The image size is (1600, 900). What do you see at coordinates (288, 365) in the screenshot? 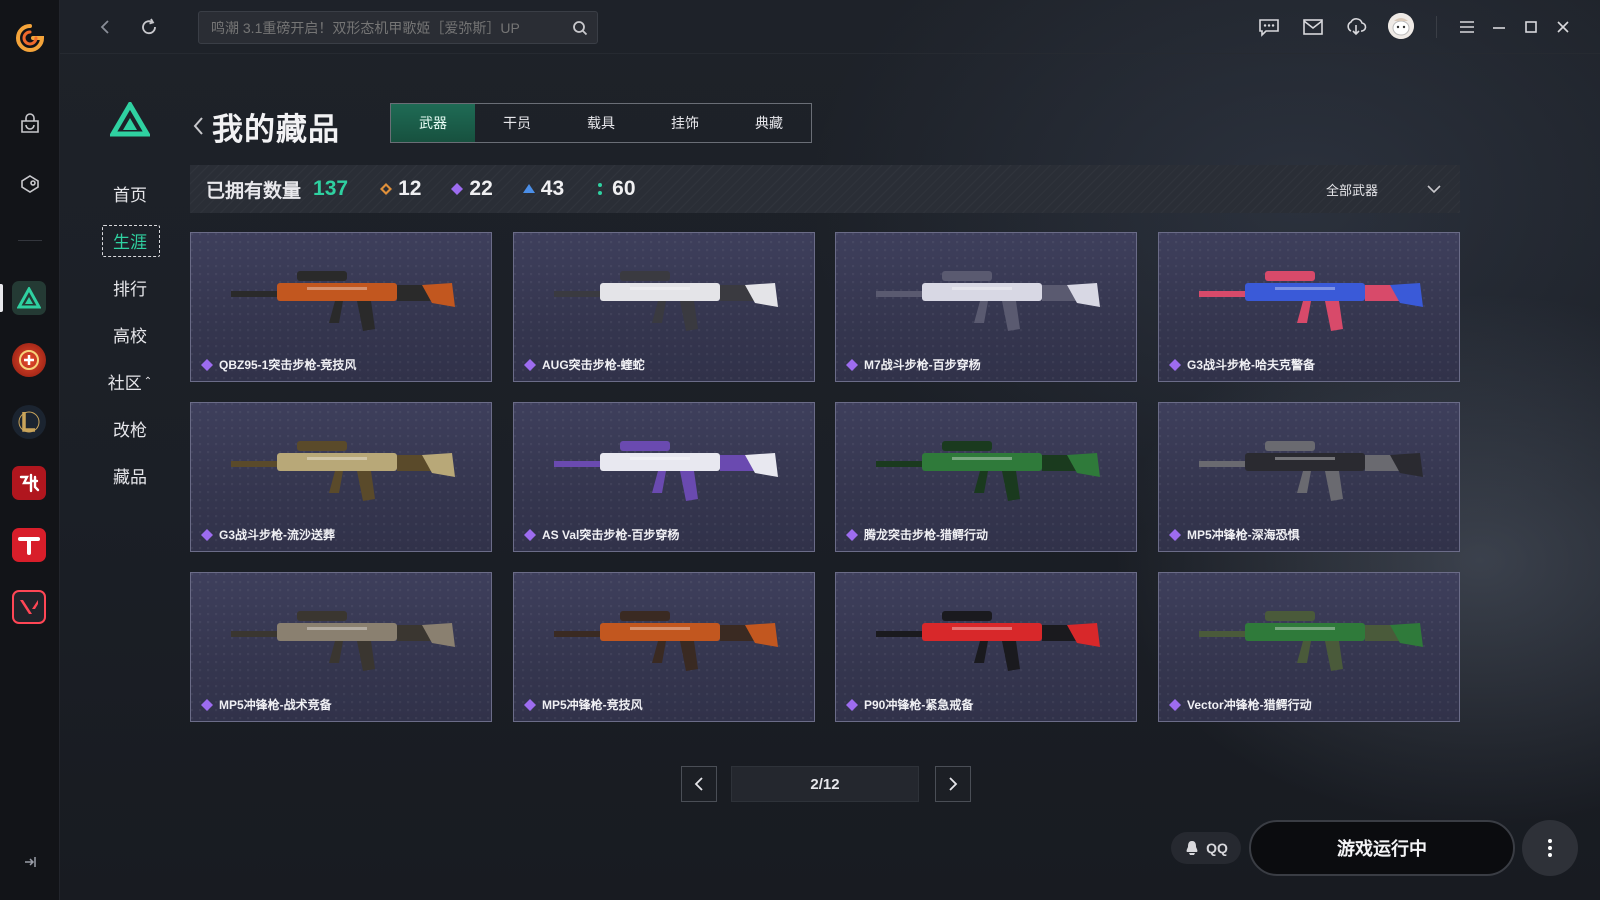
I see `item-name: QBZ95-1突击步枪-竞技风` at bounding box center [288, 365].